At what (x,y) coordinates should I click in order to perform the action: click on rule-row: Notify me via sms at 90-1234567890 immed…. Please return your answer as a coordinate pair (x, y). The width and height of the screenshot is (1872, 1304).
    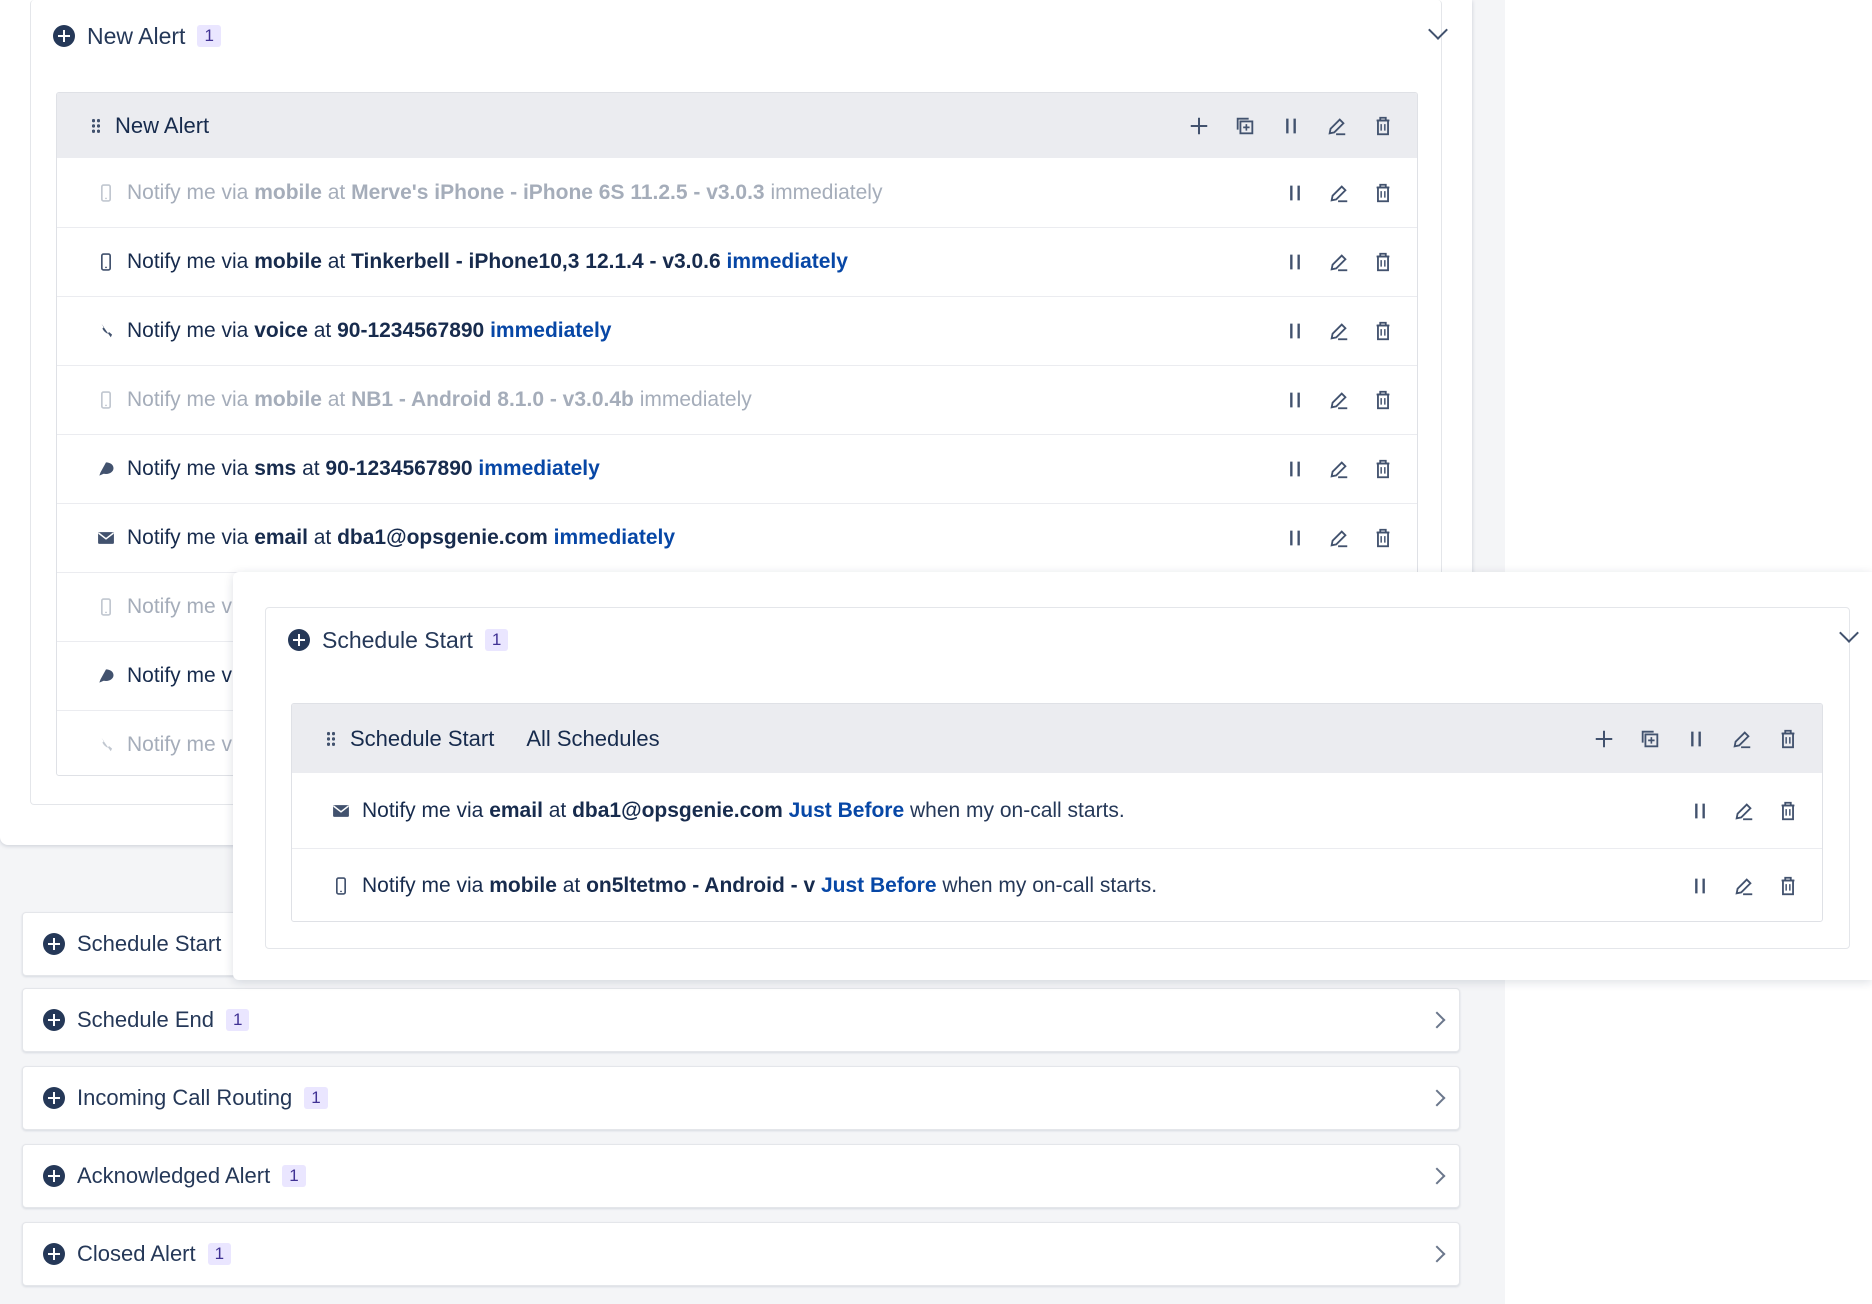
    Looking at the image, I should click on (737, 468).